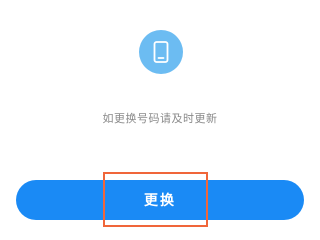  What do you see at coordinates (161, 52) in the screenshot?
I see `phone-icon` at bounding box center [161, 52].